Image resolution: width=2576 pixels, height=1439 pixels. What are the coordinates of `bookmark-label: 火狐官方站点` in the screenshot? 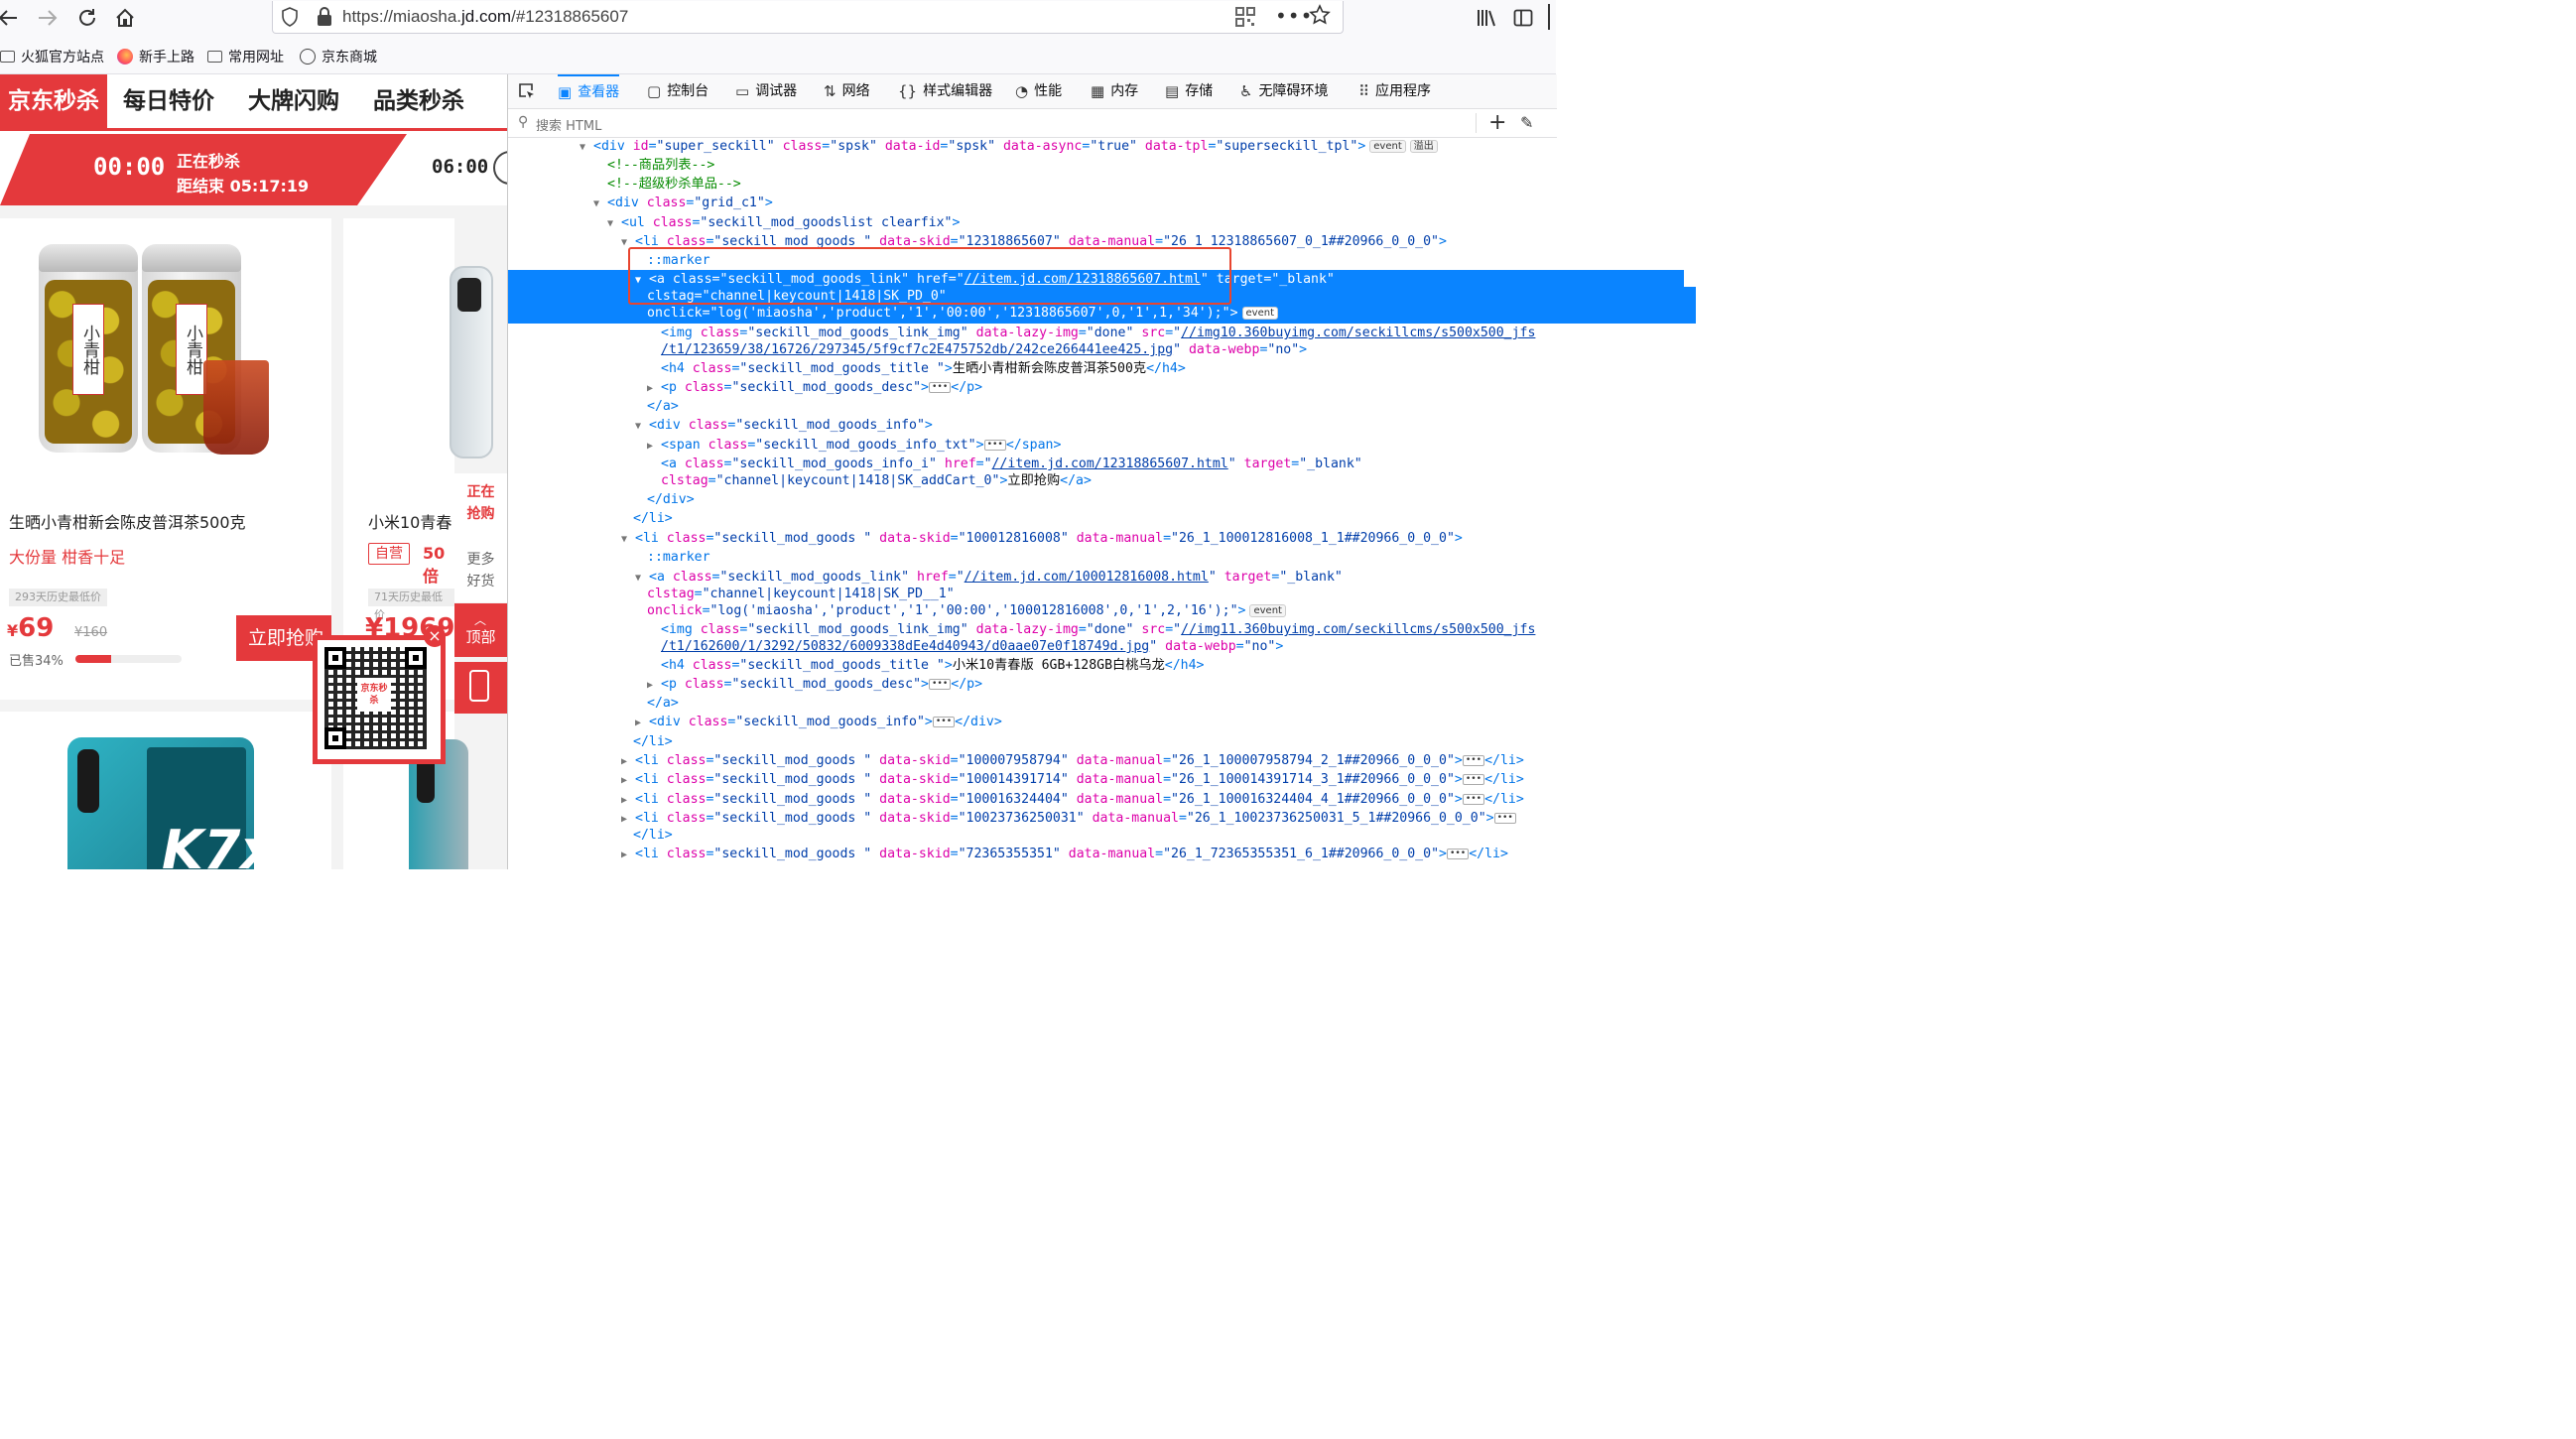 It's located at (63, 57).